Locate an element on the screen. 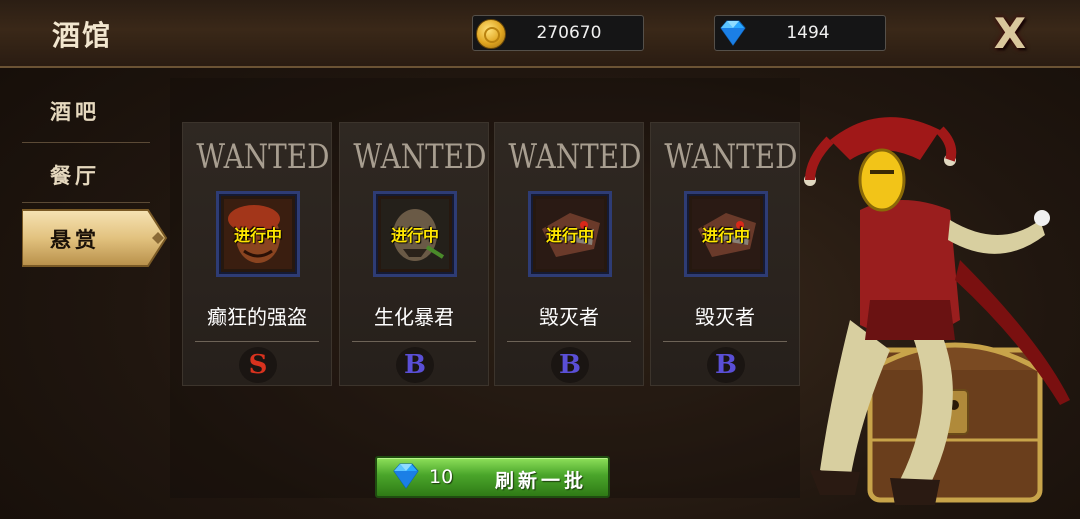  sidebar-item-label: 悬赏 is located at coordinates (75, 239).